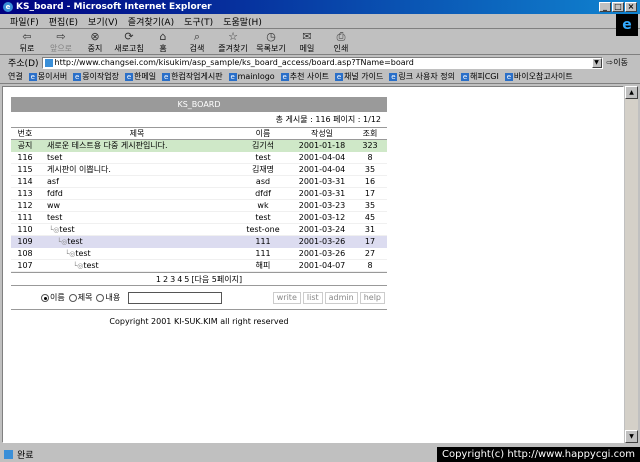 This screenshot has width=640, height=462. I want to click on post-title: ww, so click(137, 205).